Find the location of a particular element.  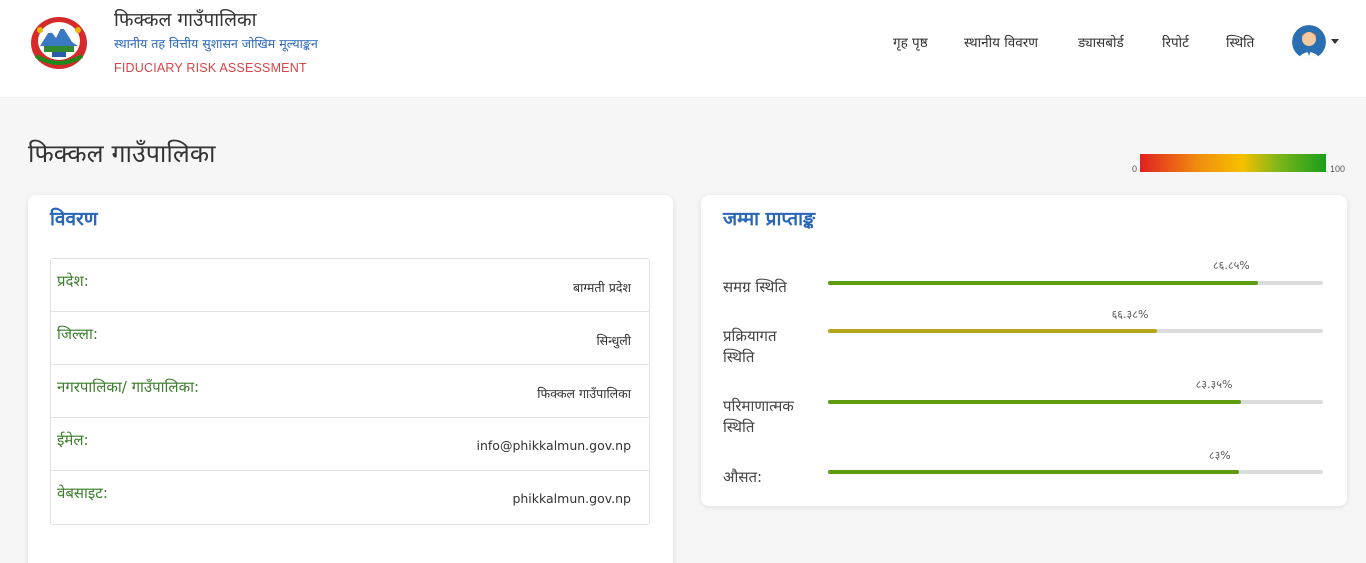

score-color-legend is located at coordinates (1233, 163).